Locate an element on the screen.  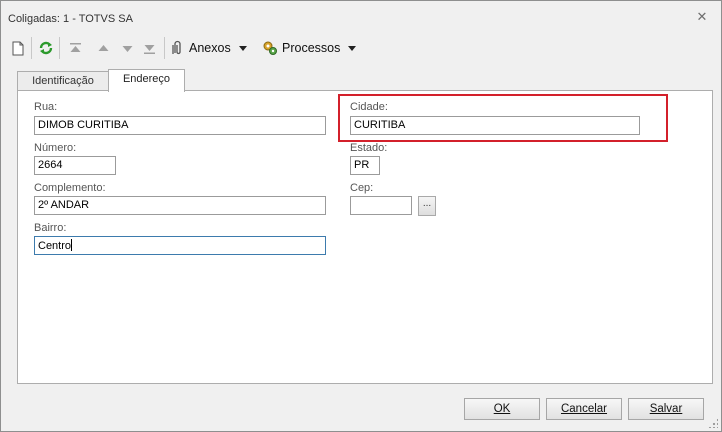
complemento-field: 2º ANDAR is located at coordinates (180, 205).